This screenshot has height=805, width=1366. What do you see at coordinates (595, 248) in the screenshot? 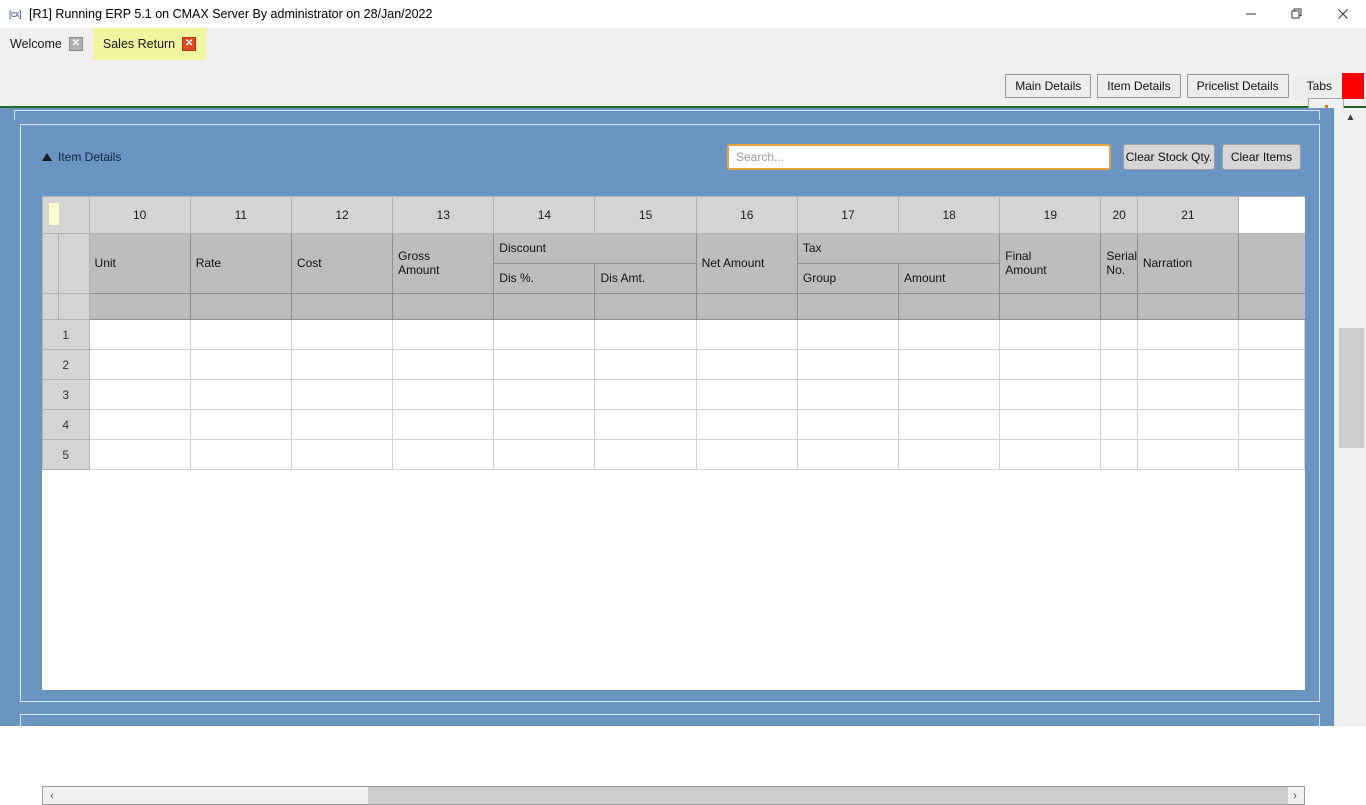
I see `header-group-discount: Discount` at bounding box center [595, 248].